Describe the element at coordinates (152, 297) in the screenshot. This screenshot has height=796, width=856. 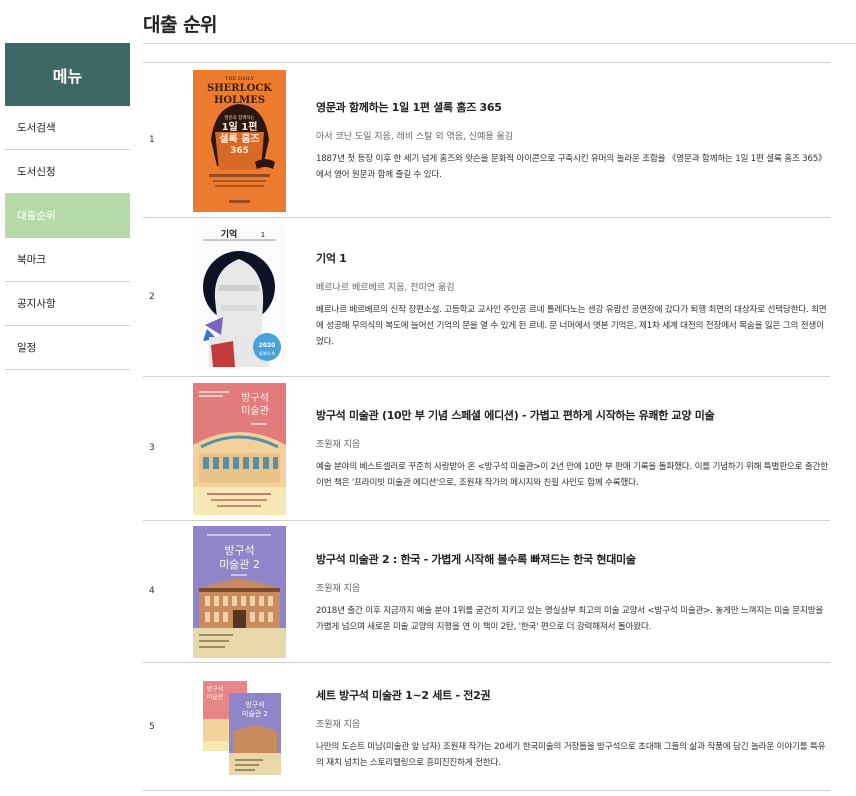
I see `rank-number: 2` at that location.